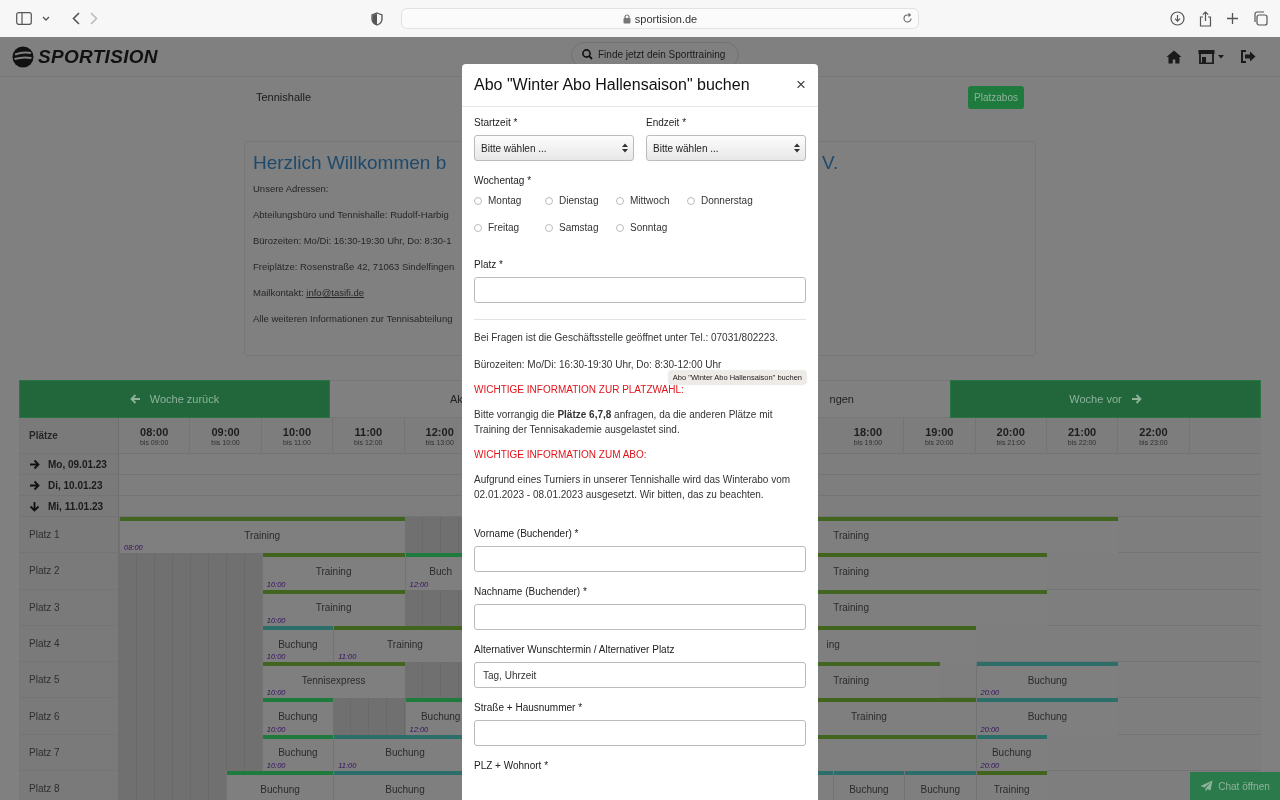  Describe the element at coordinates (505, 200) in the screenshot. I see `radio-label: Montag` at that location.